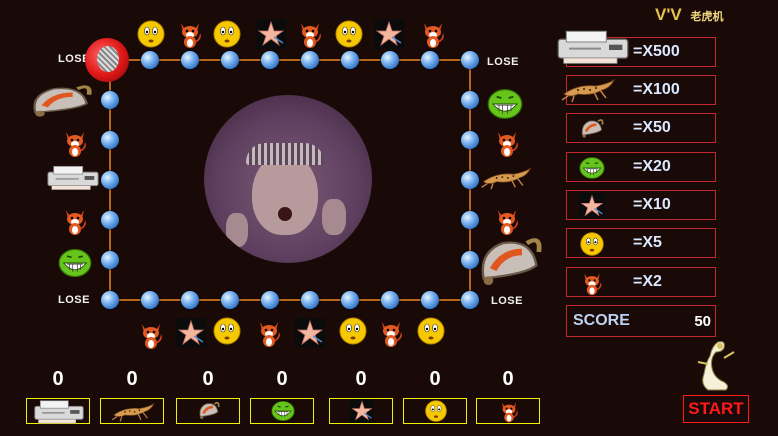 The image size is (778, 436). I want to click on bet-button-printer, so click(58, 411).